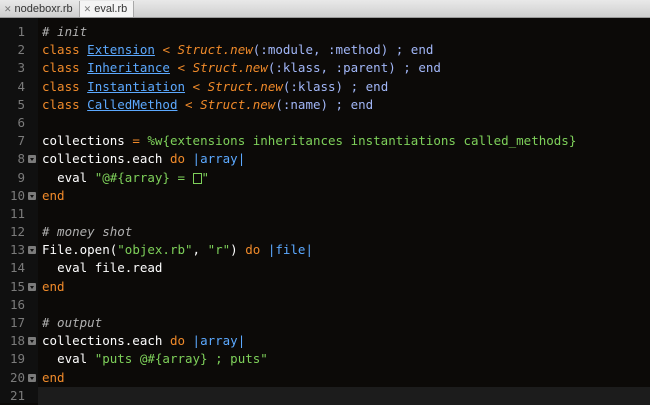 The image size is (650, 405). What do you see at coordinates (21, 86) in the screenshot?
I see `line-number: 4` at bounding box center [21, 86].